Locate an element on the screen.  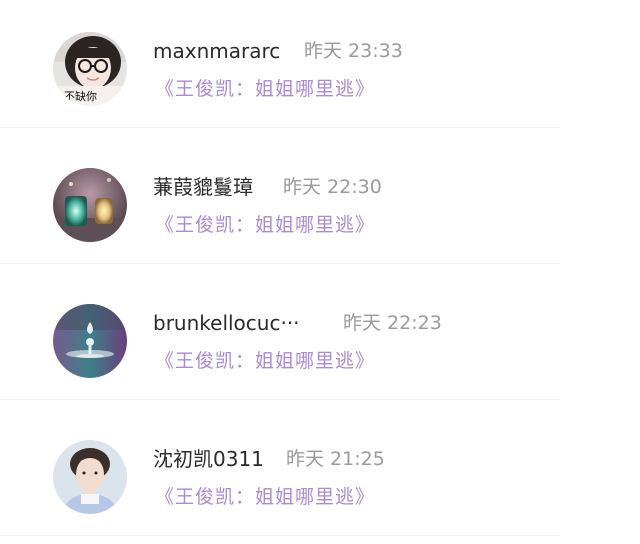
avatar-caption: 不缺你 is located at coordinates (80, 96).